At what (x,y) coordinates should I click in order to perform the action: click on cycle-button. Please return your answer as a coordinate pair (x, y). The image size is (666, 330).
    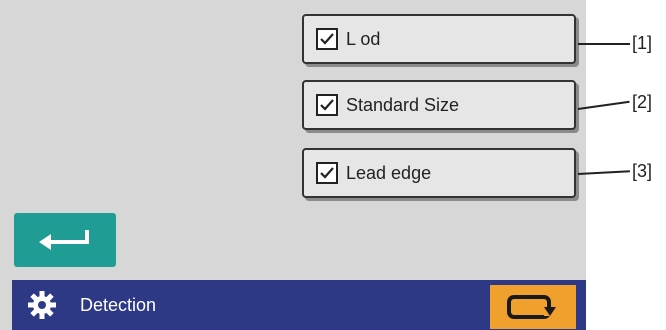
    Looking at the image, I should click on (533, 307).